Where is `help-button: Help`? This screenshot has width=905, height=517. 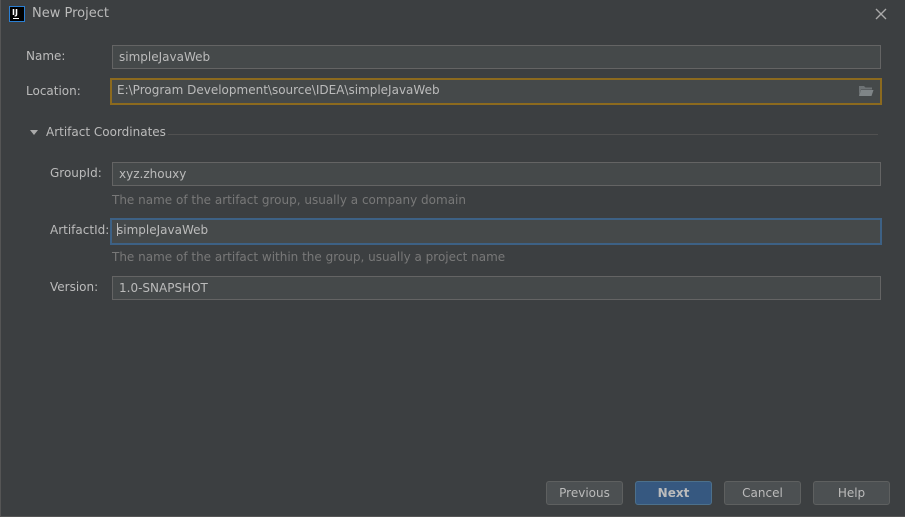 help-button: Help is located at coordinates (851, 493).